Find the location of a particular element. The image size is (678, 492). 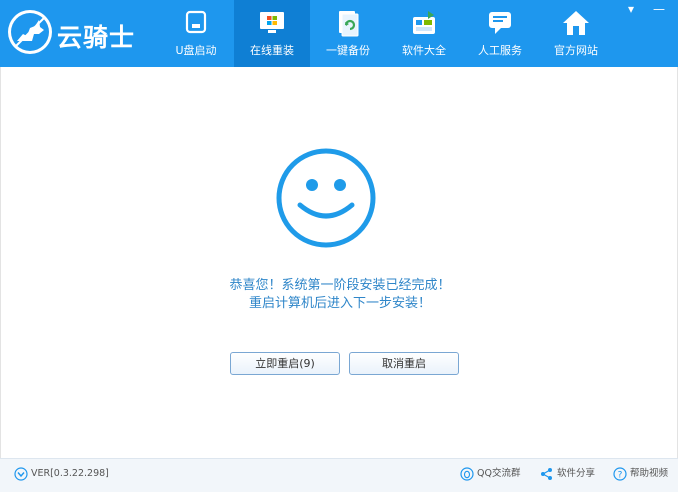

help-video-label: 帮助视频 is located at coordinates (649, 473).